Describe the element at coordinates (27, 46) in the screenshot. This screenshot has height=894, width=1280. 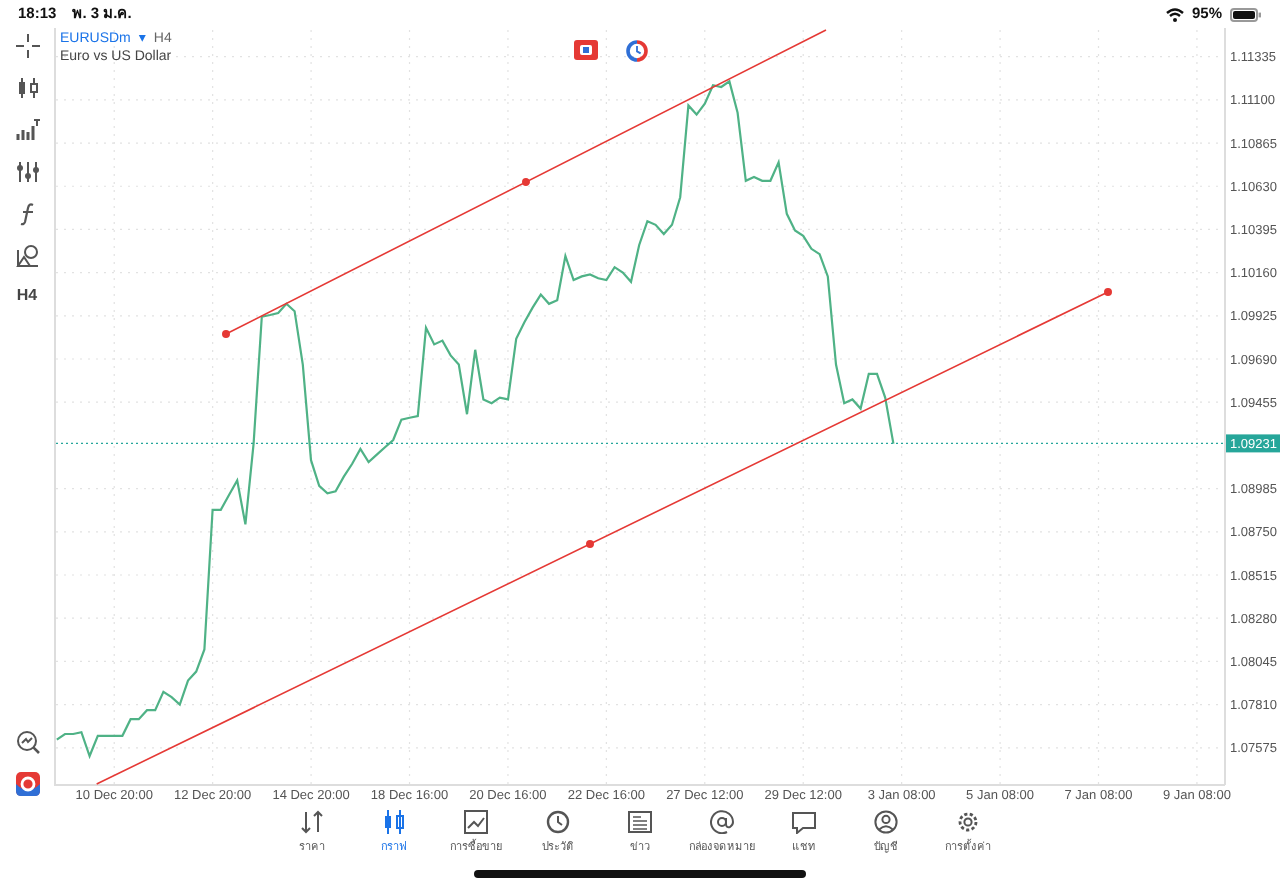
I see `crosshair-icon` at that location.